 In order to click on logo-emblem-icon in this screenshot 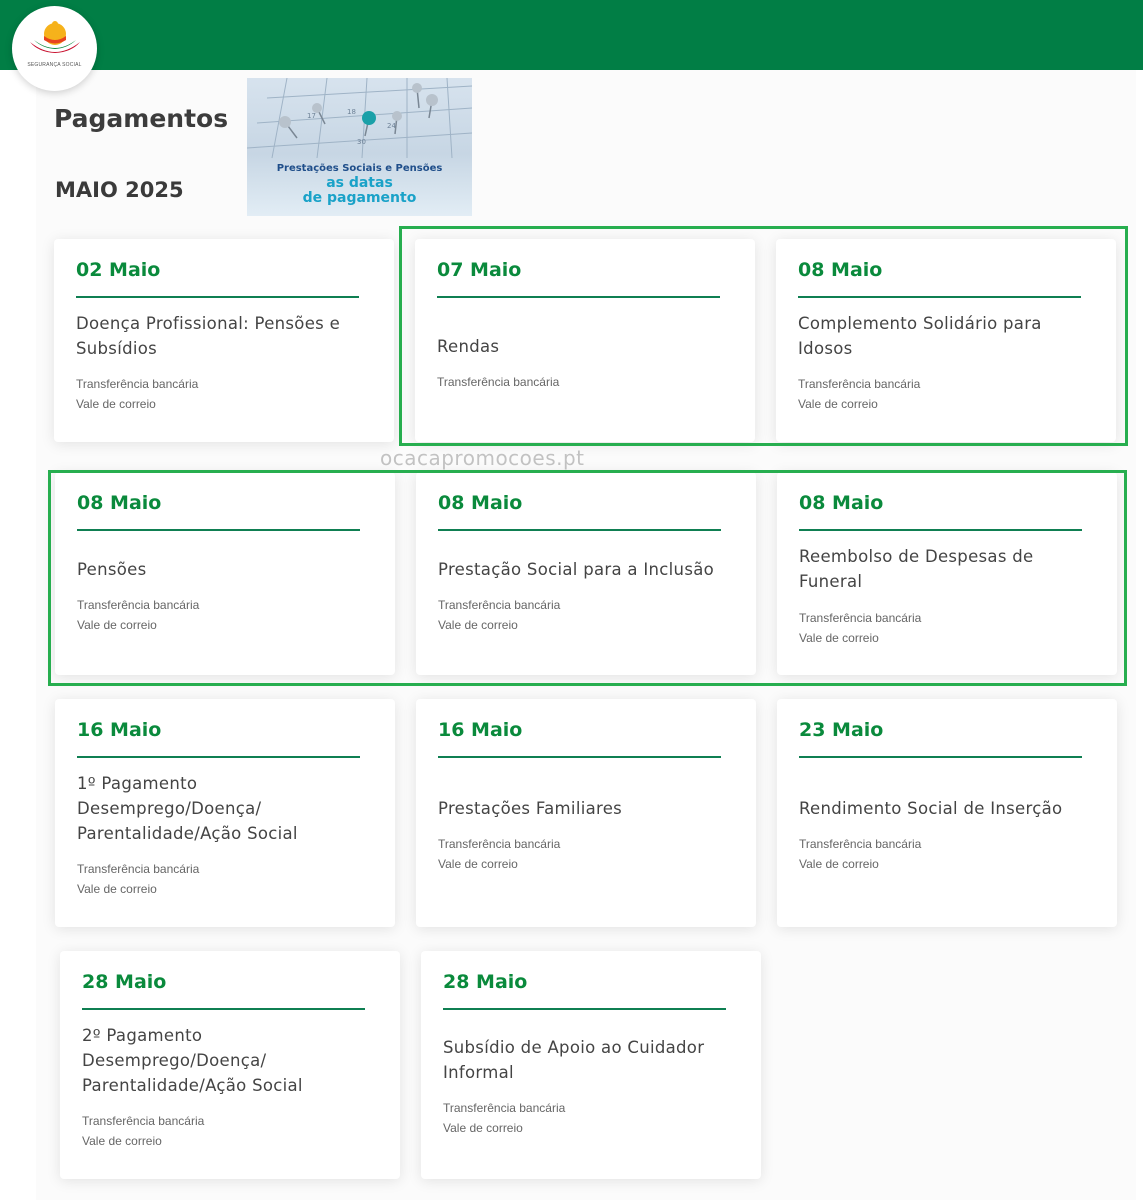, I will do `click(55, 37)`.